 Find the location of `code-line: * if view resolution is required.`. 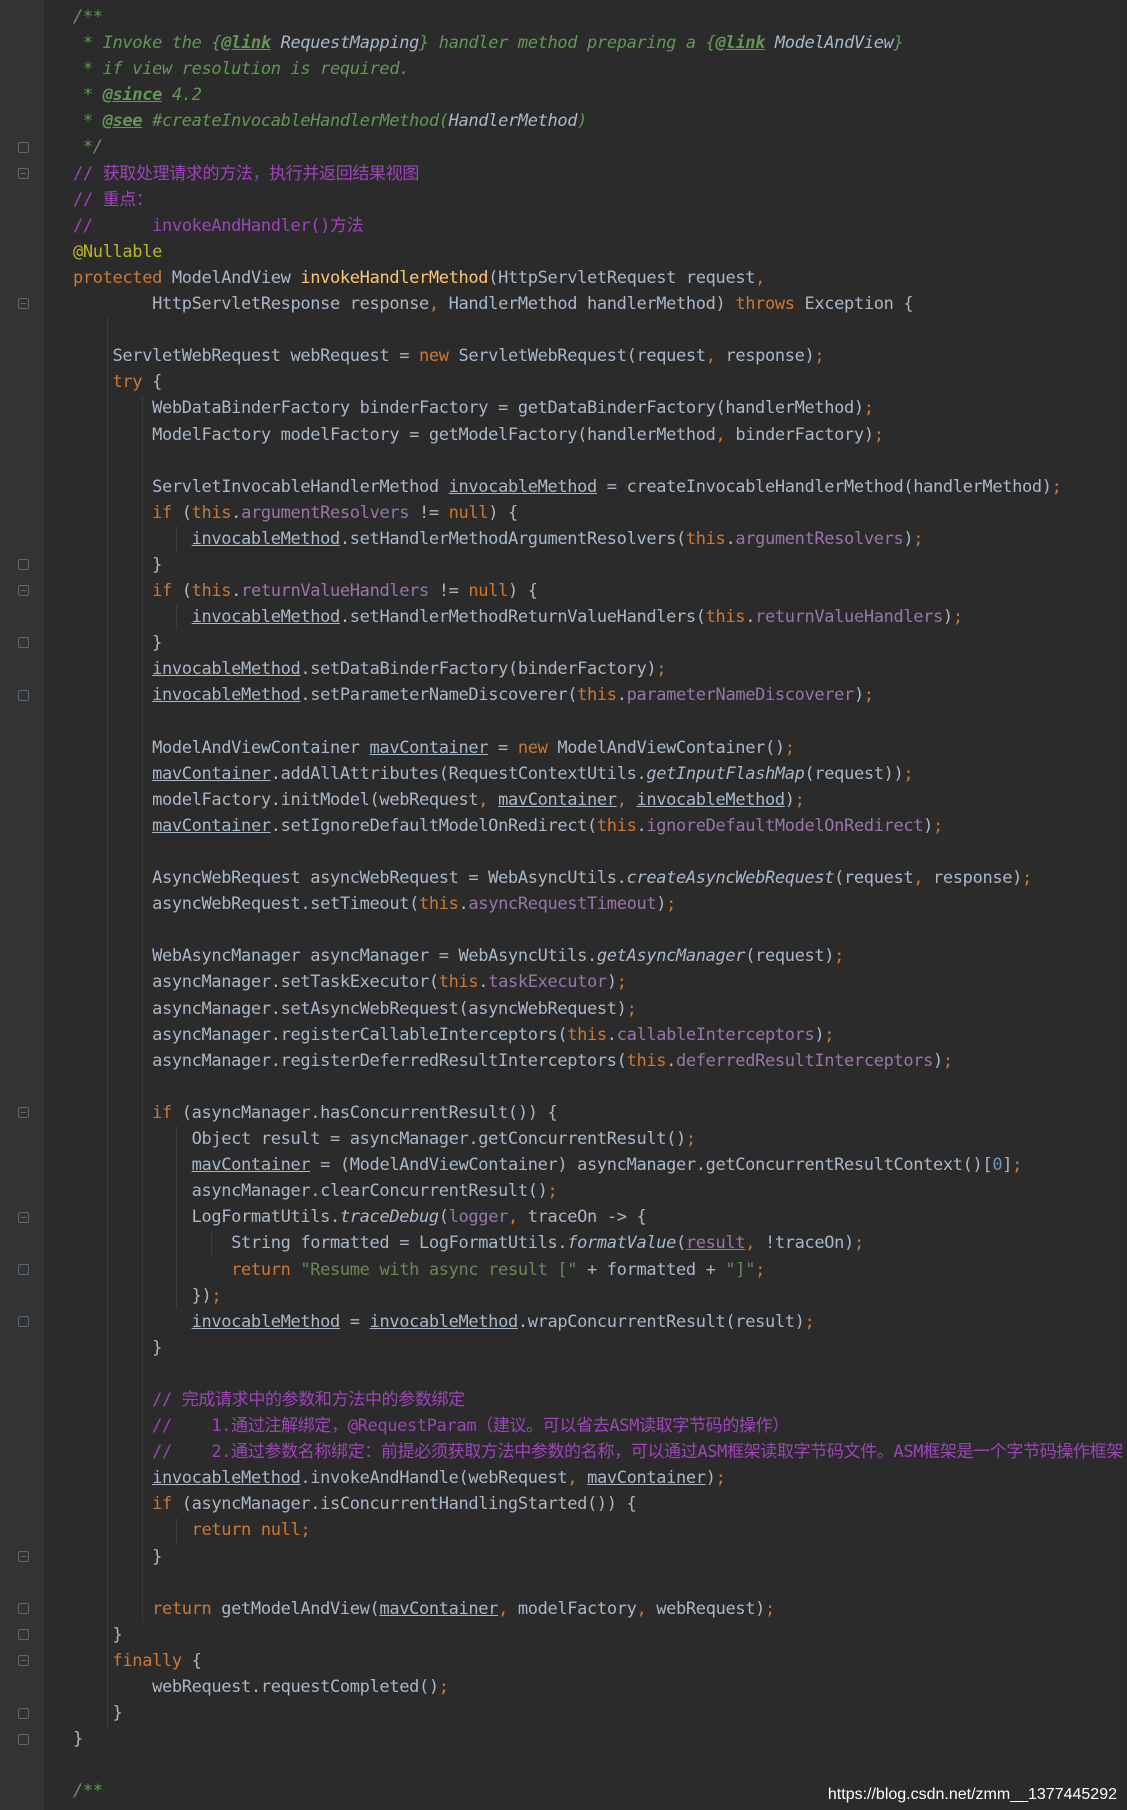

code-line: * if view resolution is required. is located at coordinates (600, 69).